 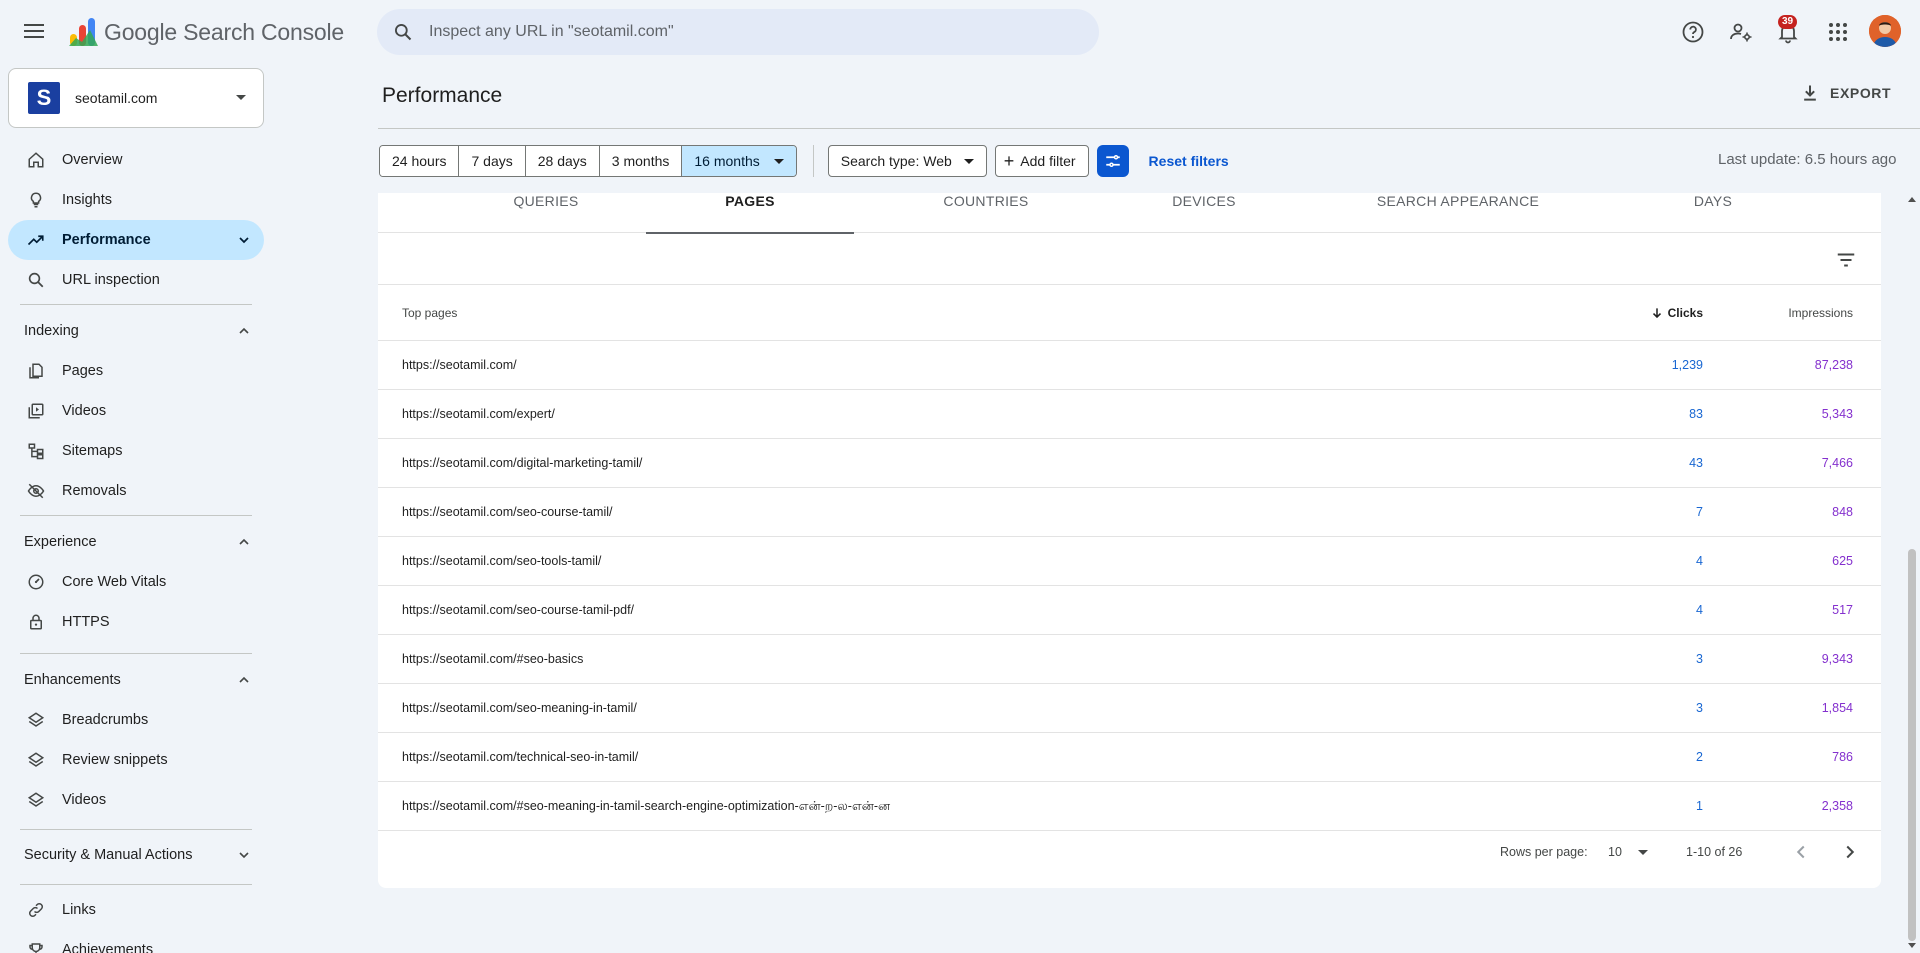 I want to click on sidebar-item-breadcrumbs: Breadcrumbs, so click(x=136, y=720).